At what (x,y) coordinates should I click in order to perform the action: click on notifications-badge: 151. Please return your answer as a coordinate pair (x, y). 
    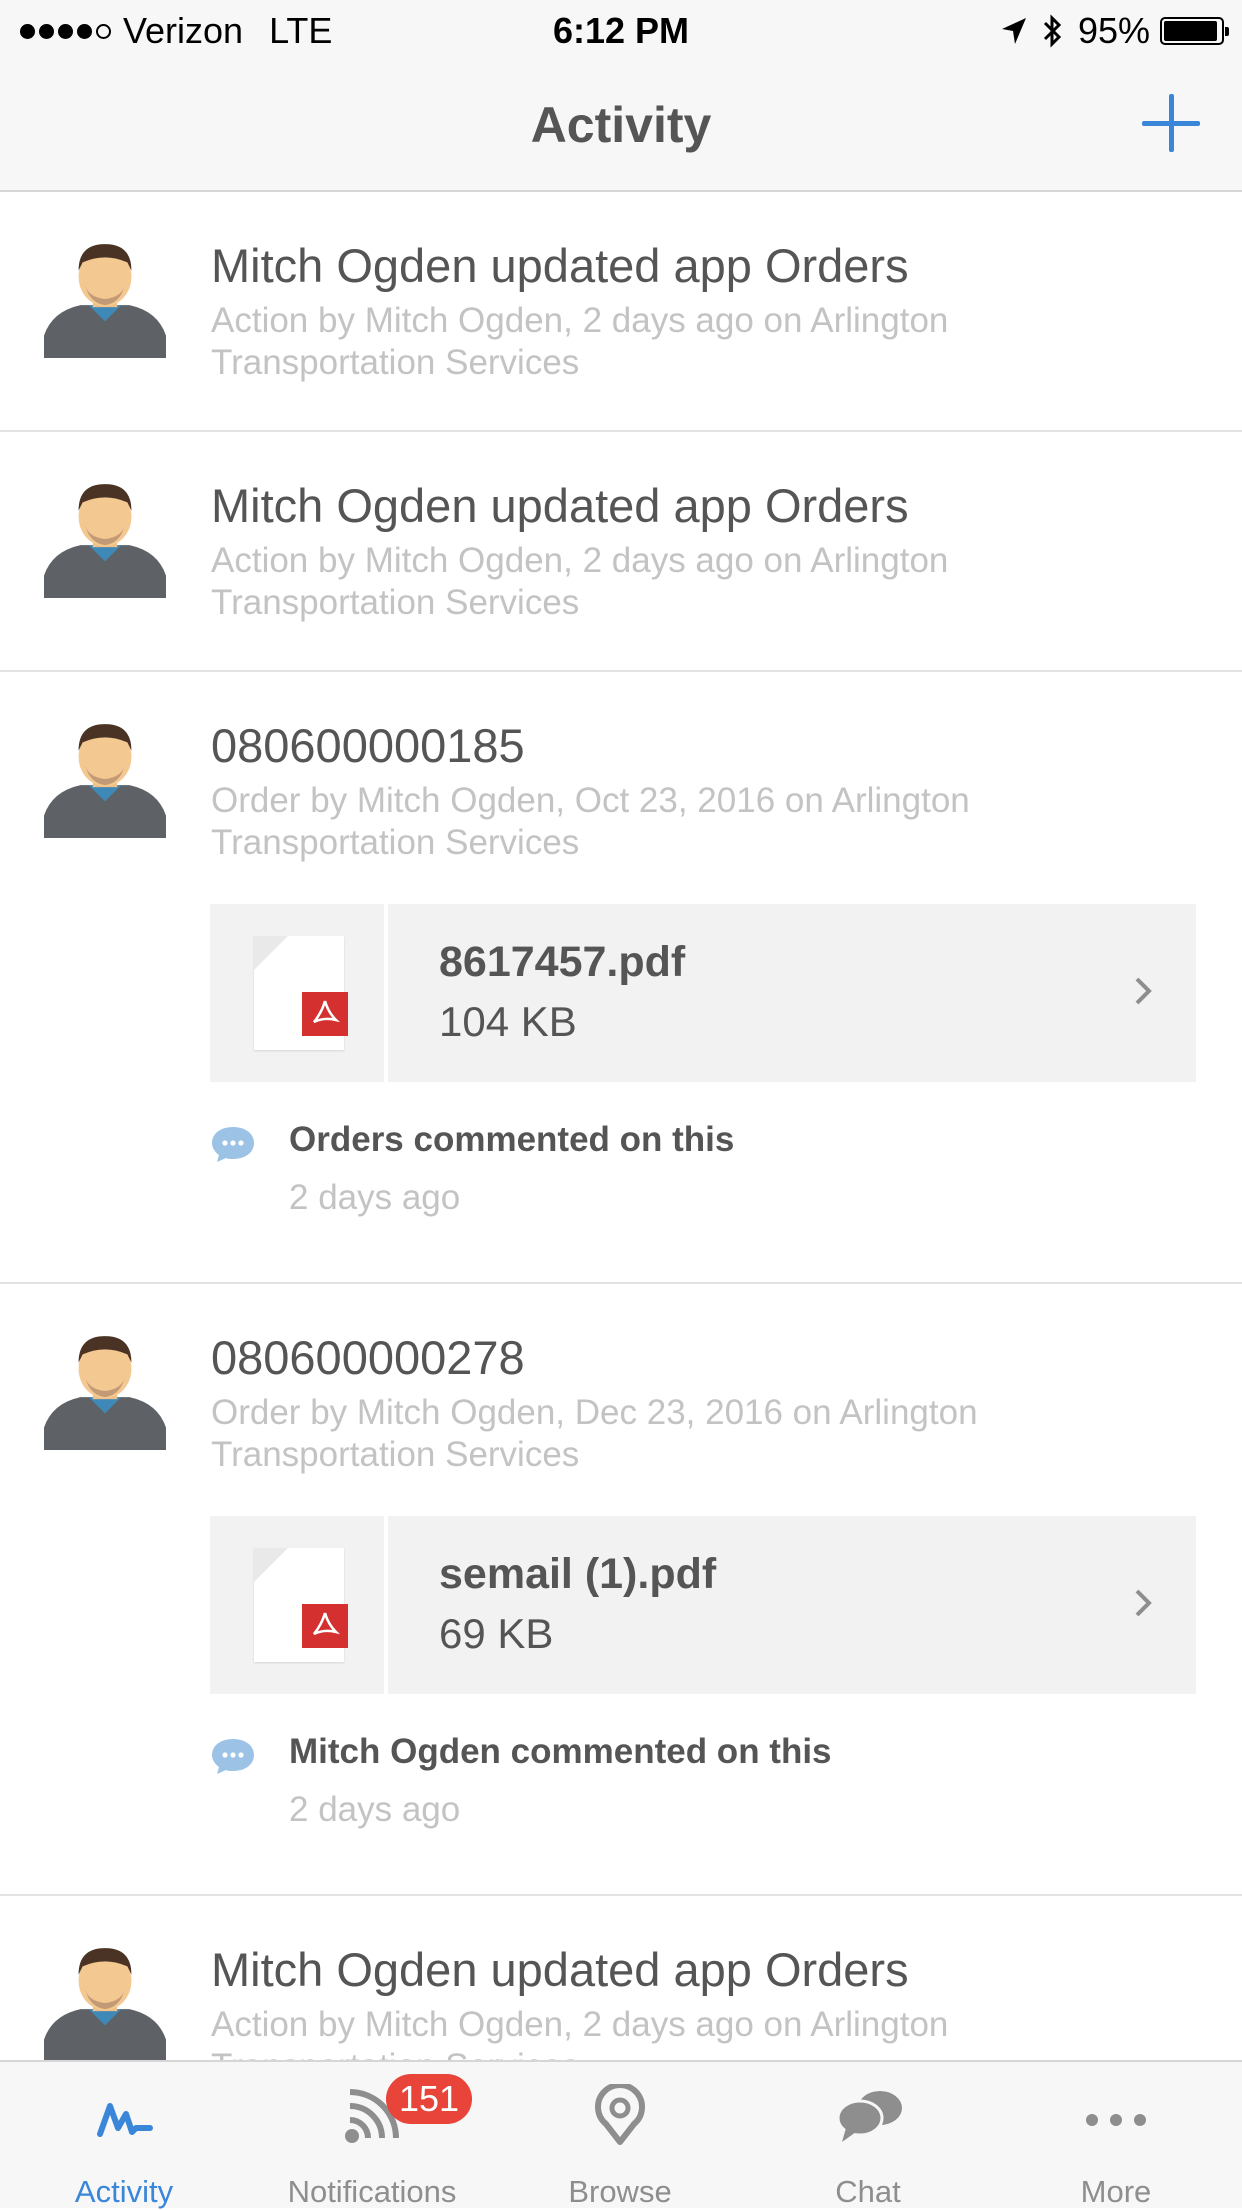
    Looking at the image, I should click on (429, 2099).